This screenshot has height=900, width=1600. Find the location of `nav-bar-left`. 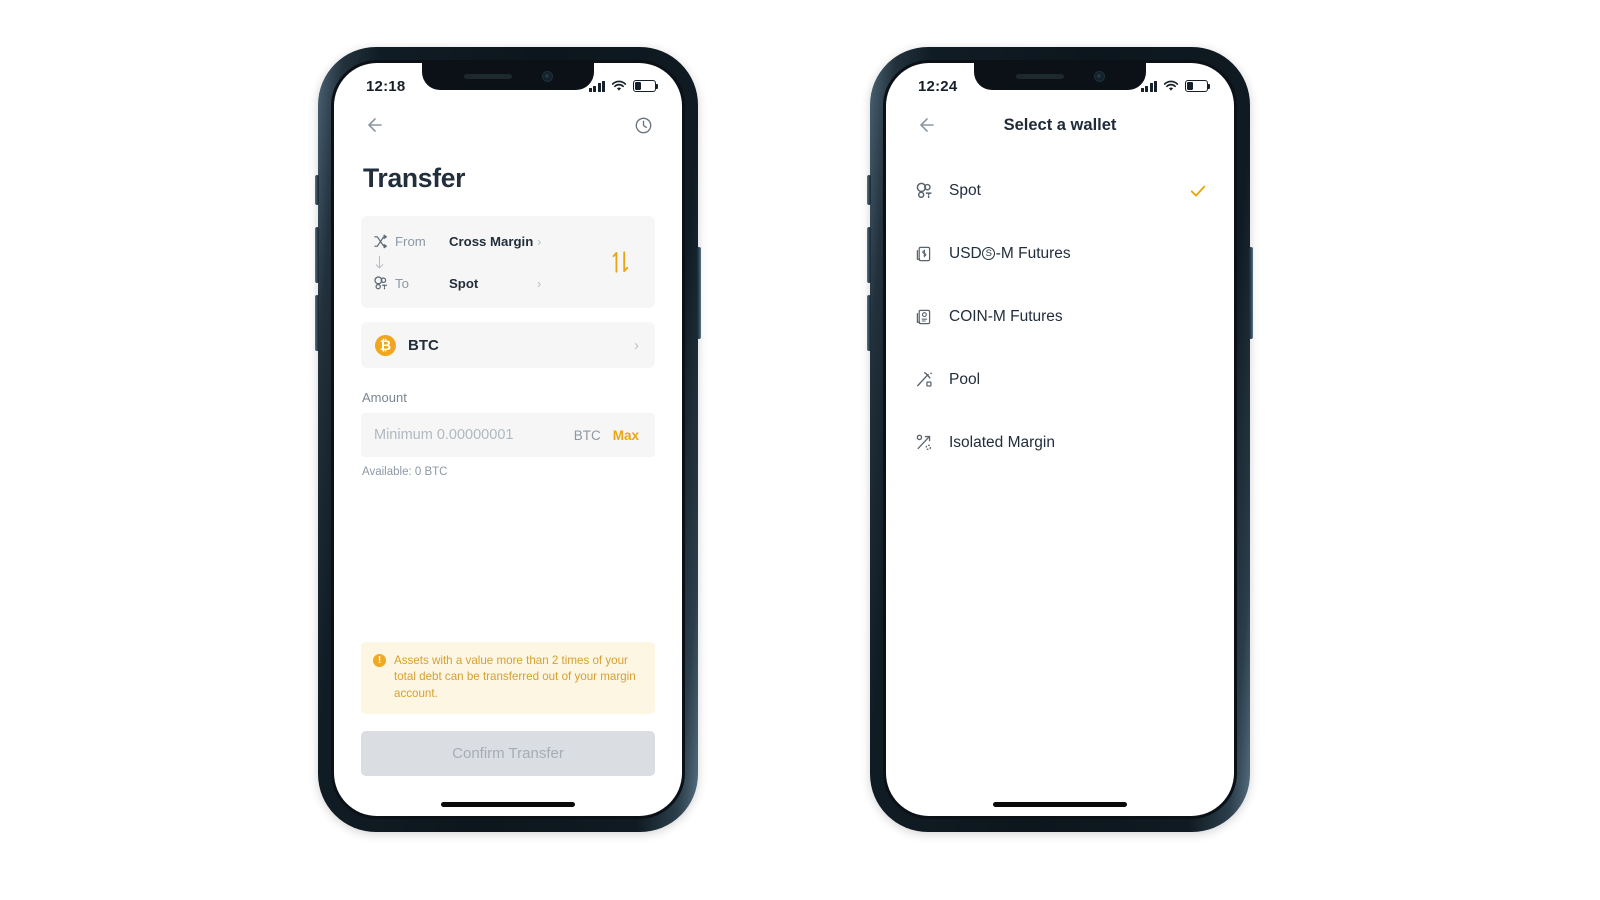

nav-bar-left is located at coordinates (508, 125).